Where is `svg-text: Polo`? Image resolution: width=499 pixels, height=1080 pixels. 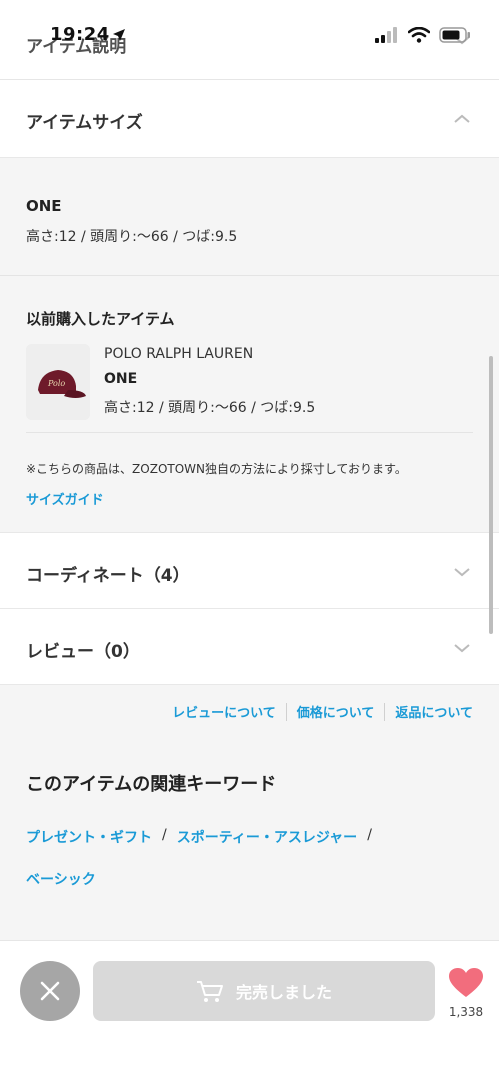 svg-text: Polo is located at coordinates (56, 383).